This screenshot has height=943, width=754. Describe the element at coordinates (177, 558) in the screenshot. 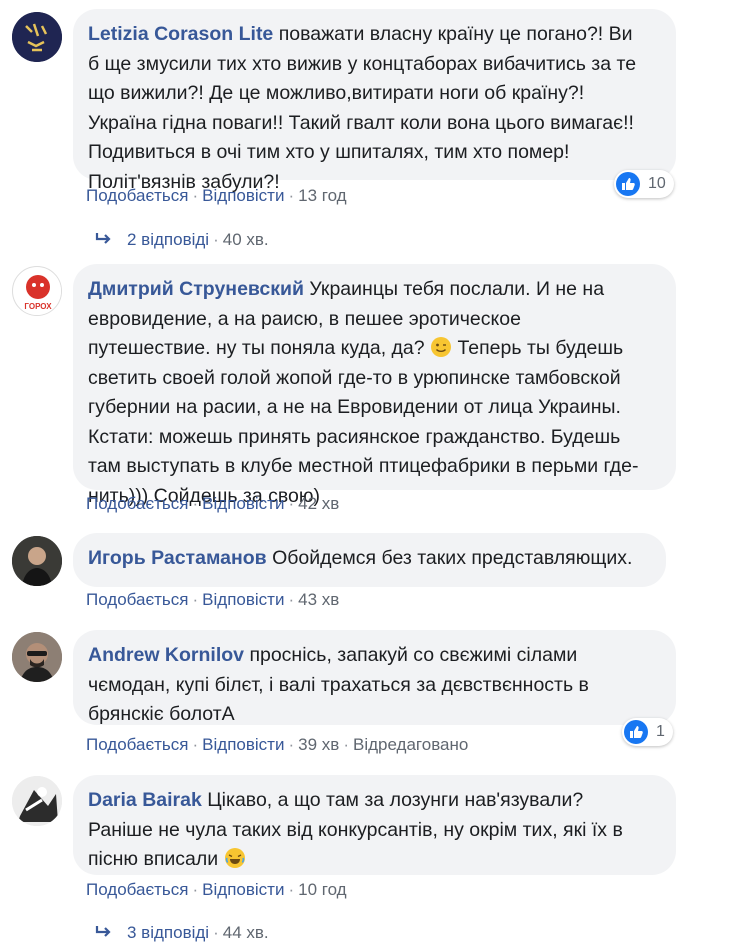

I see `comment-author: Игорь Растаманов` at that location.